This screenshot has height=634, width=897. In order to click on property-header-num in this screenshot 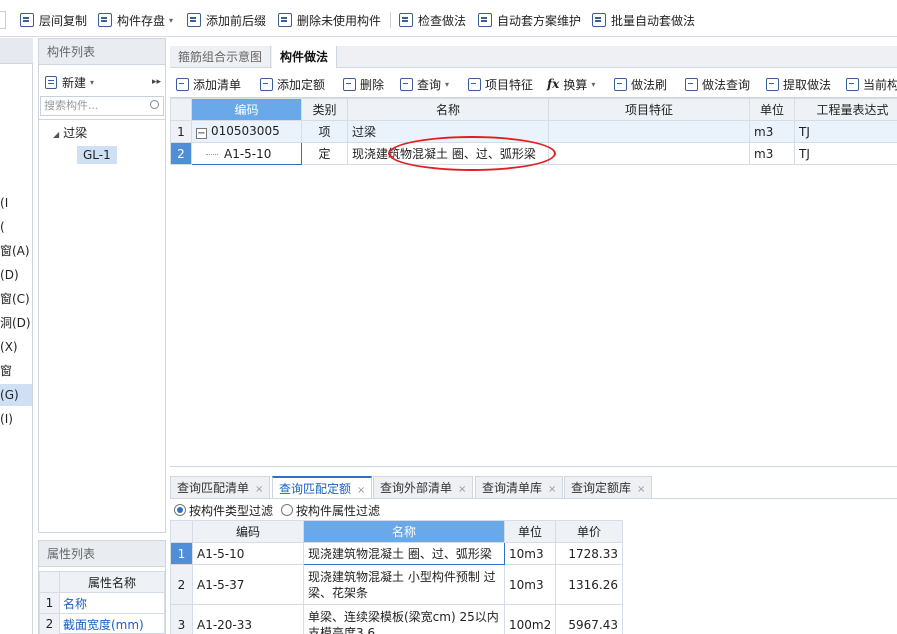, I will do `click(49, 582)`.